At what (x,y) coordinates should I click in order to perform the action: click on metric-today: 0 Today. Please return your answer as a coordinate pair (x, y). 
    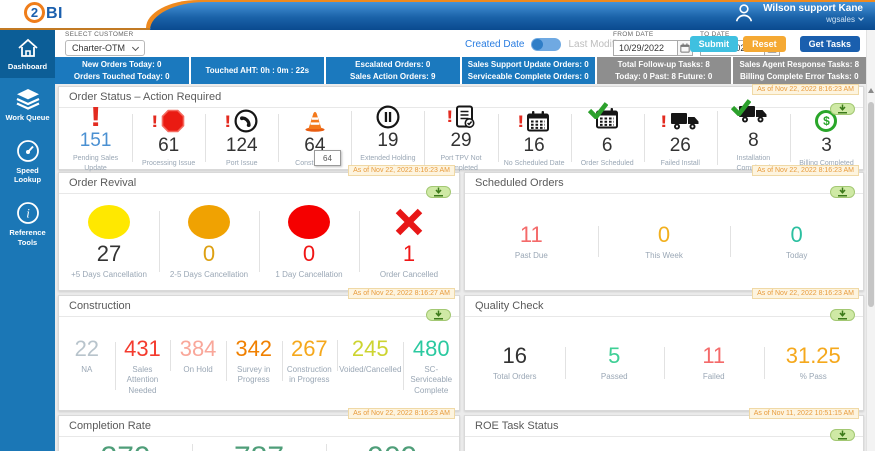
    Looking at the image, I should click on (796, 241).